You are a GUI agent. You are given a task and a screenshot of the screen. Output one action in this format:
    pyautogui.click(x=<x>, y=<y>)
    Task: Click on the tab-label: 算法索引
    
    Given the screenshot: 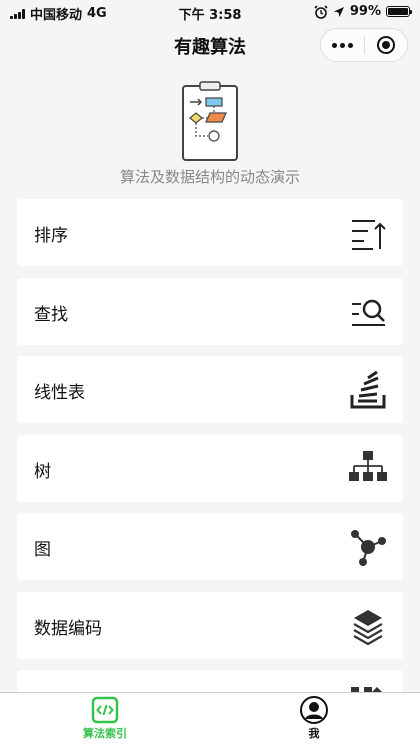 What is the action you would take?
    pyautogui.click(x=105, y=733)
    